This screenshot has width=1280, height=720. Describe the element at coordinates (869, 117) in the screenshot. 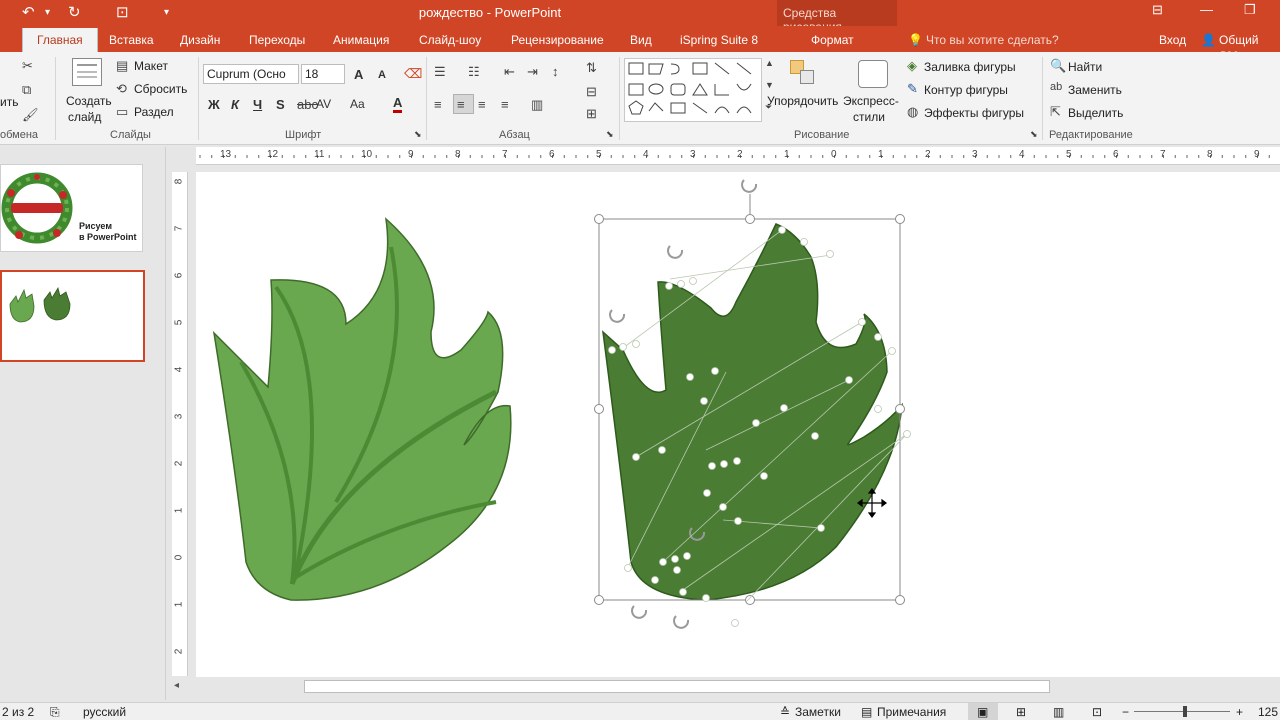

I see `quick-styles-label: стили` at that location.